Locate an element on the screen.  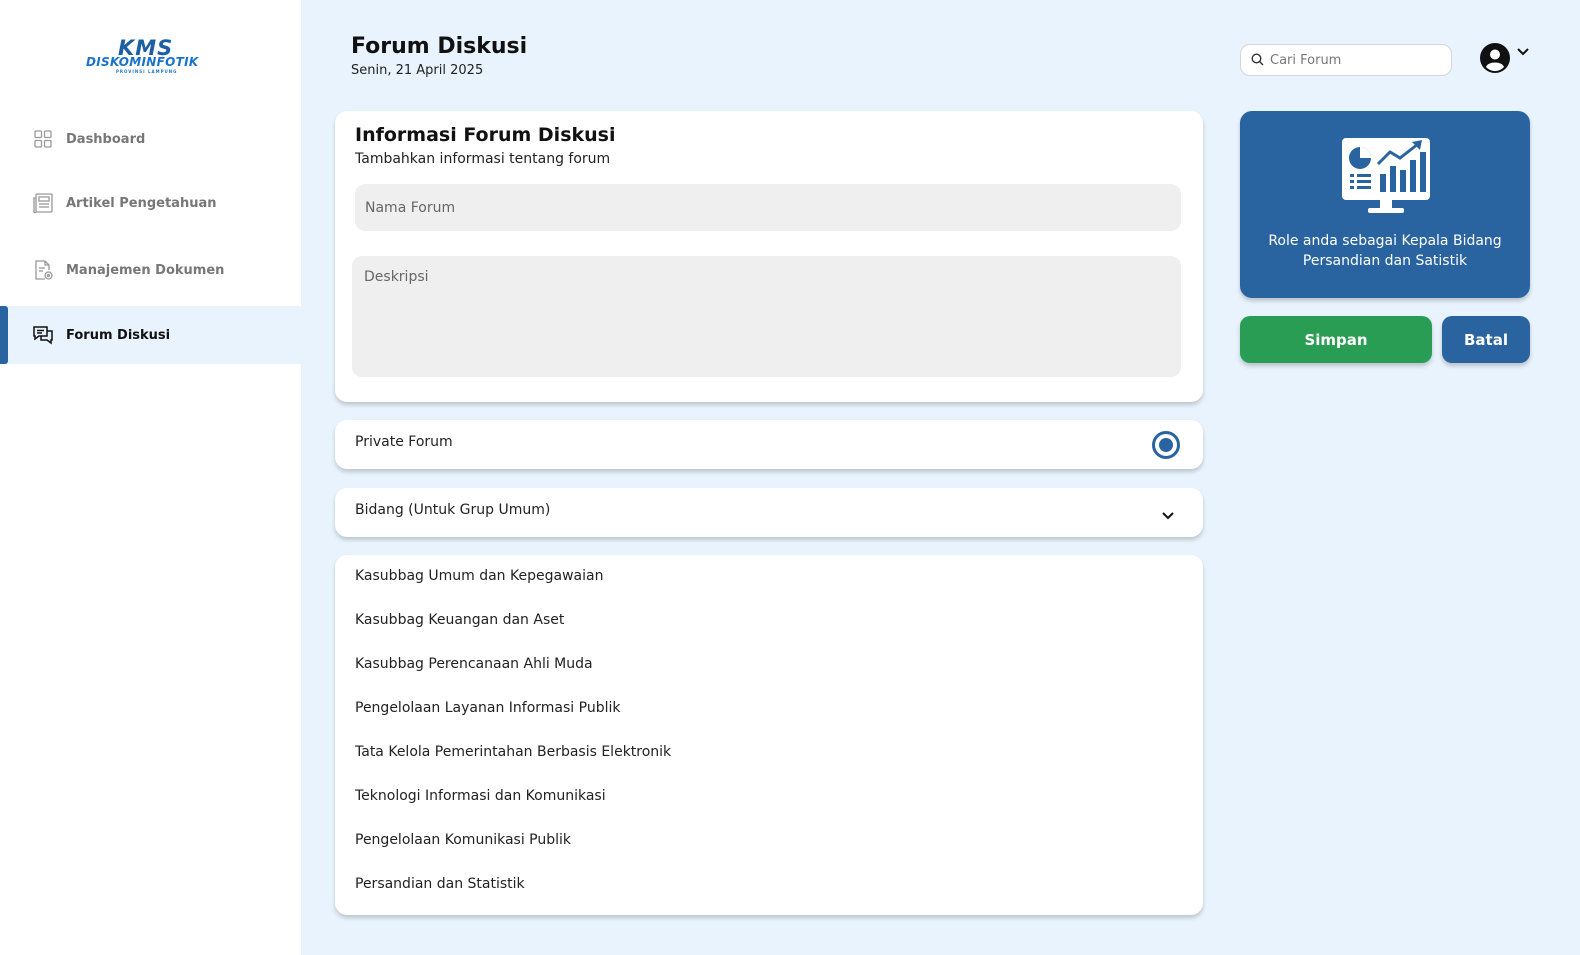
page-date: Senin, 21 April 2025 is located at coordinates (417, 70).